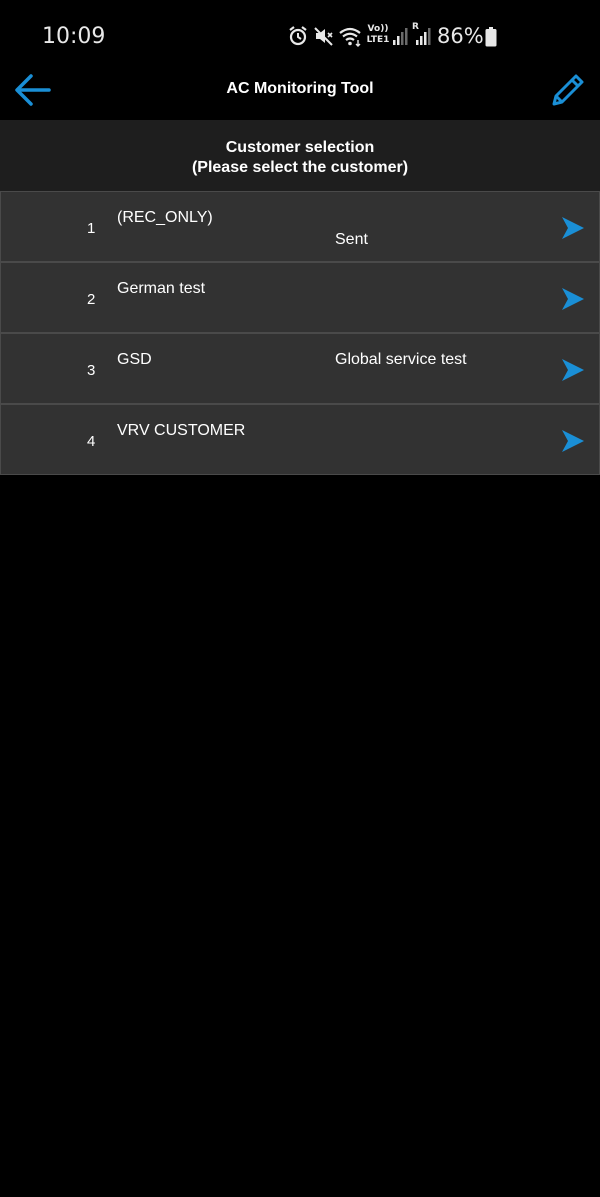 The width and height of the screenshot is (600, 1197). What do you see at coordinates (91, 228) in the screenshot?
I see `customer-index: 1` at bounding box center [91, 228].